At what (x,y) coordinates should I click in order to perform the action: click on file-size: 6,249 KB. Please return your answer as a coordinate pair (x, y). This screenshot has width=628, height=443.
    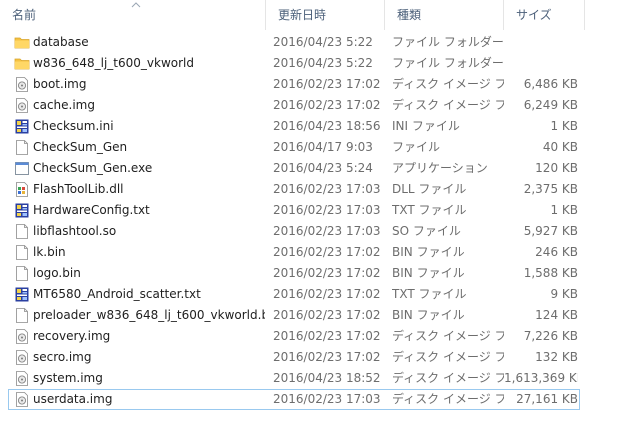
    Looking at the image, I should click on (550, 105).